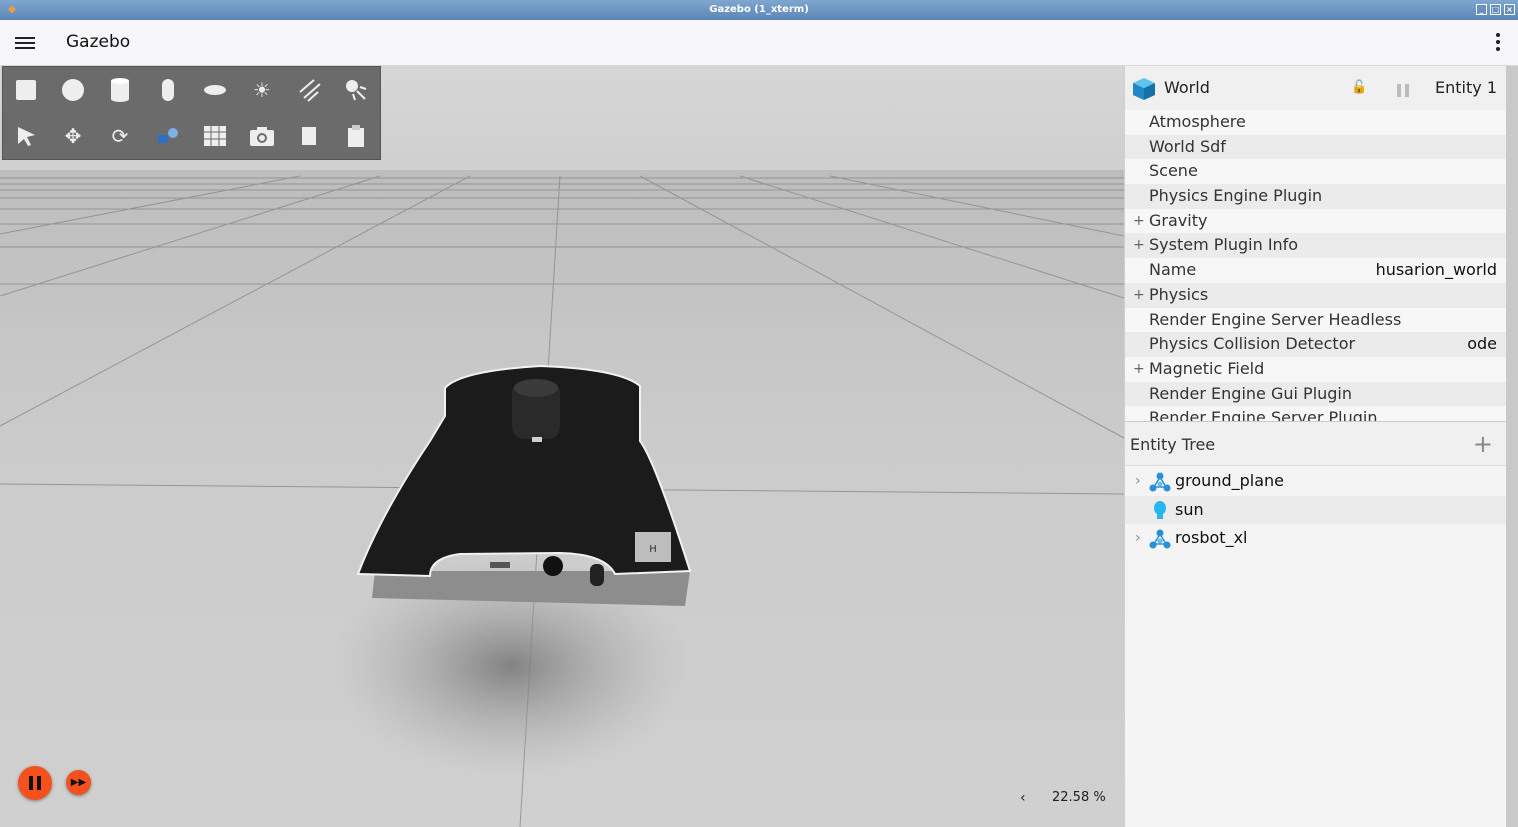  What do you see at coordinates (1483, 444) in the screenshot?
I see `add-entity-plus-icon: +` at bounding box center [1483, 444].